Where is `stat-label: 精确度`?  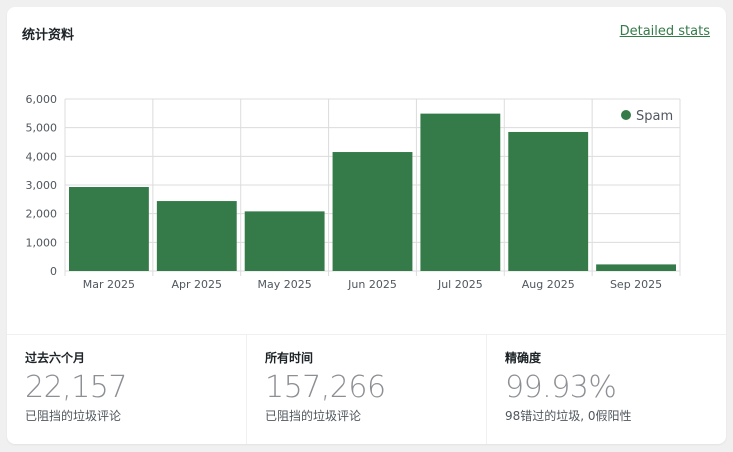
stat-label: 精确度 is located at coordinates (523, 358).